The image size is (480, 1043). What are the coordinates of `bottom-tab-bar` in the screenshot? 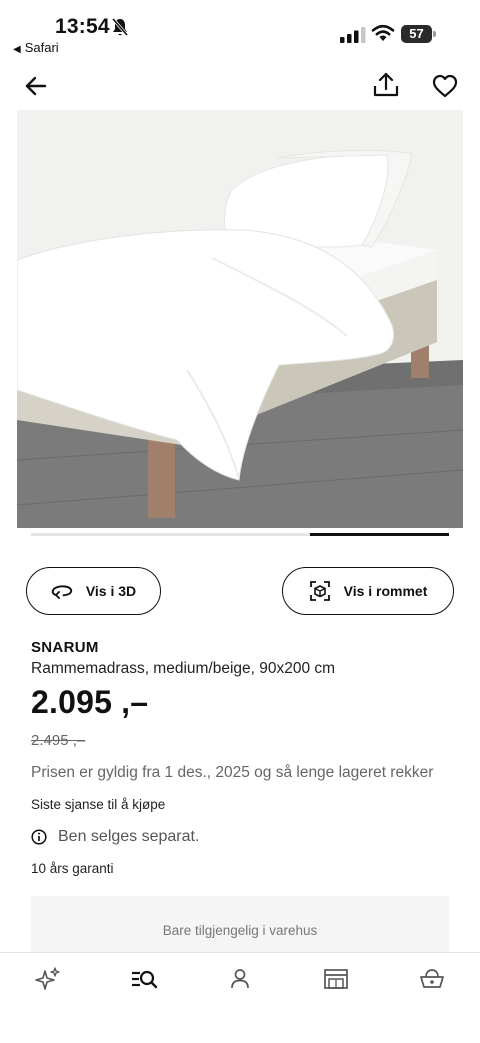 It's located at (240, 997).